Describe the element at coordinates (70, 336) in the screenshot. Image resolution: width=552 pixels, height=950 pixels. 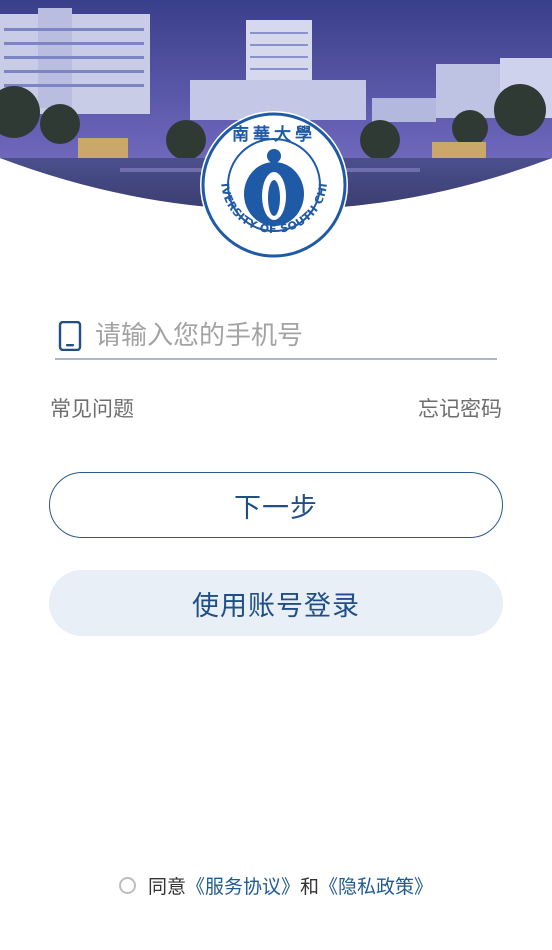
I see `mobile-phone-icon` at that location.